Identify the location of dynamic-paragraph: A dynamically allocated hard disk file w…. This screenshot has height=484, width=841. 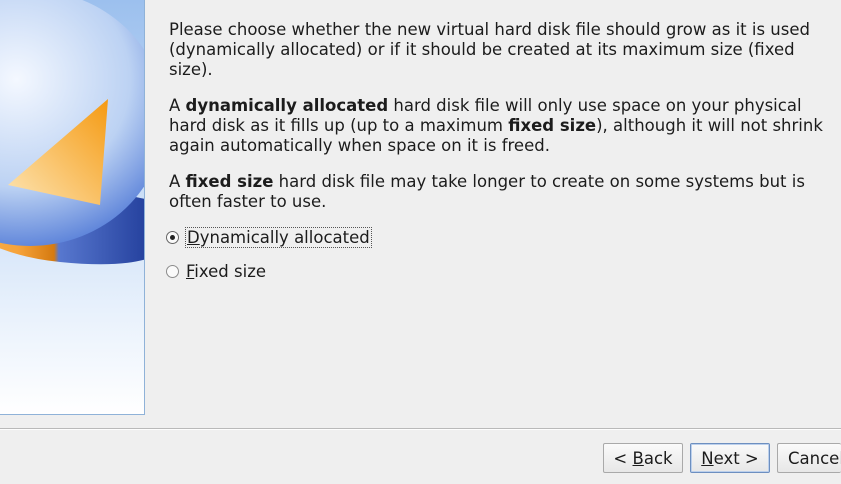
(505, 126).